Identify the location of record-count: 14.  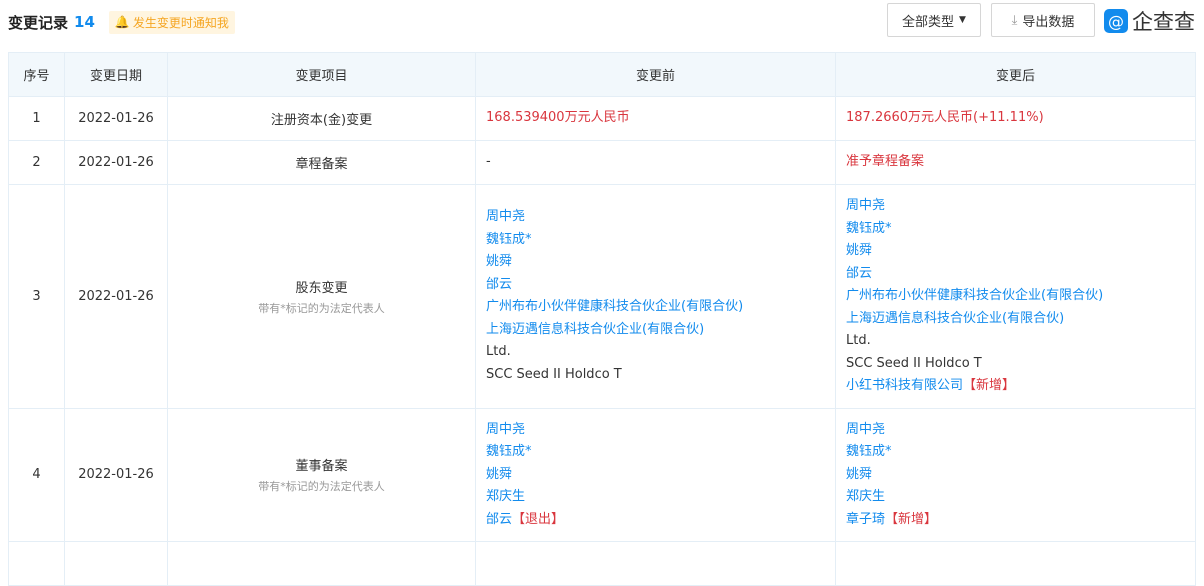
(84, 22).